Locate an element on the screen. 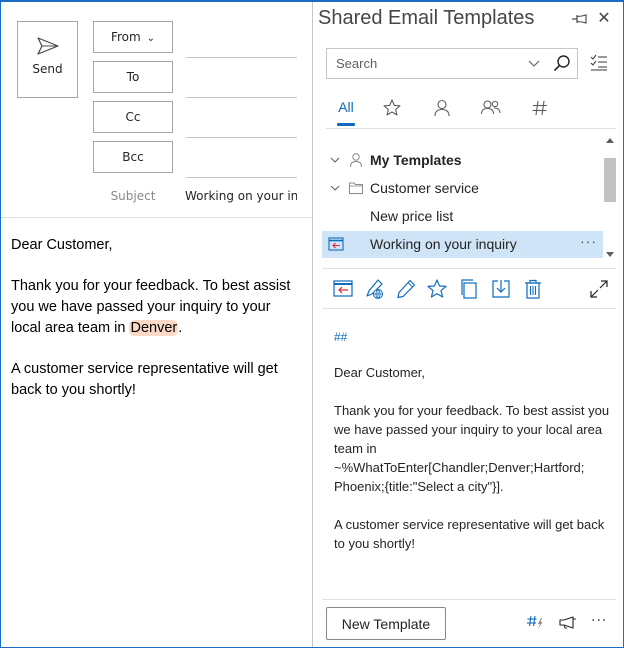 The image size is (624, 648). pin-icon is located at coordinates (579, 19).